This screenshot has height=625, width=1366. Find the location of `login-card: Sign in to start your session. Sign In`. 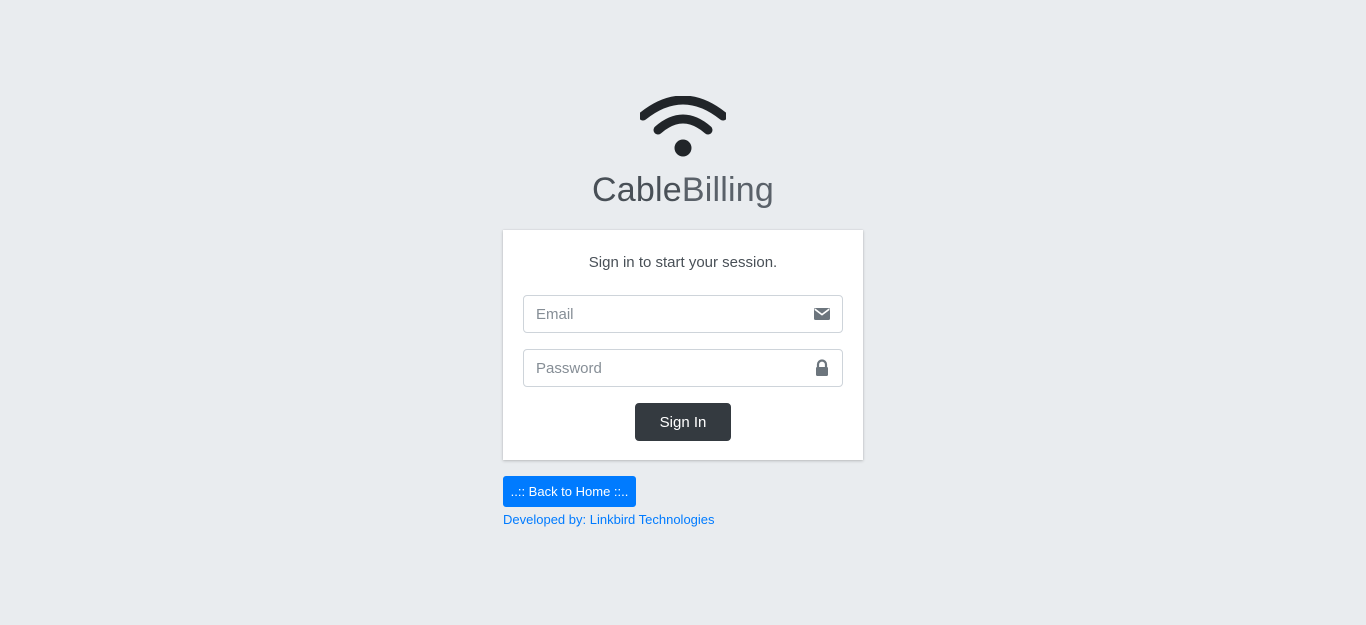

login-card: Sign in to start your session. Sign In is located at coordinates (683, 345).